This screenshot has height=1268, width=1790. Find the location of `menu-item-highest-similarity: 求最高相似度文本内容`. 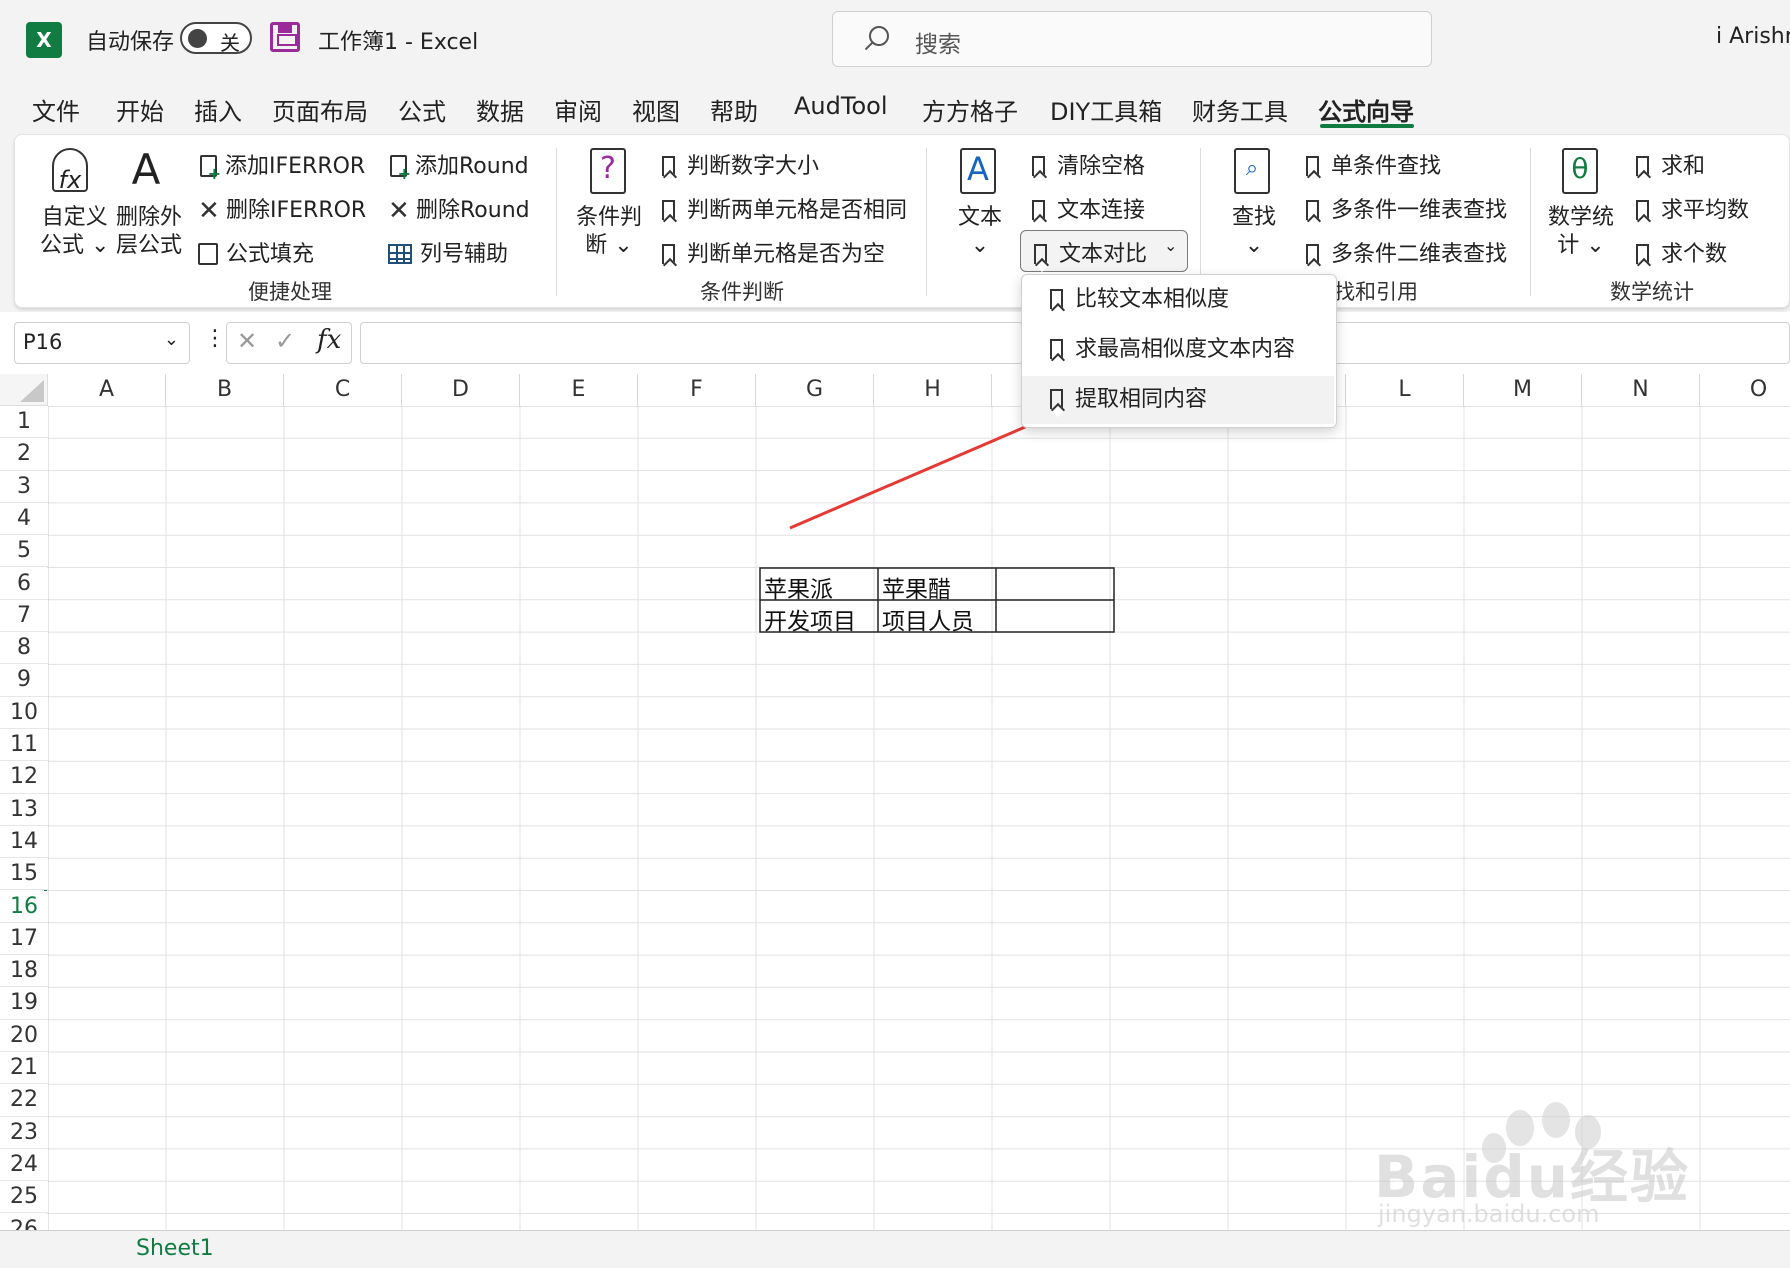

menu-item-highest-similarity: 求最高相似度文本内容 is located at coordinates (1178, 350).